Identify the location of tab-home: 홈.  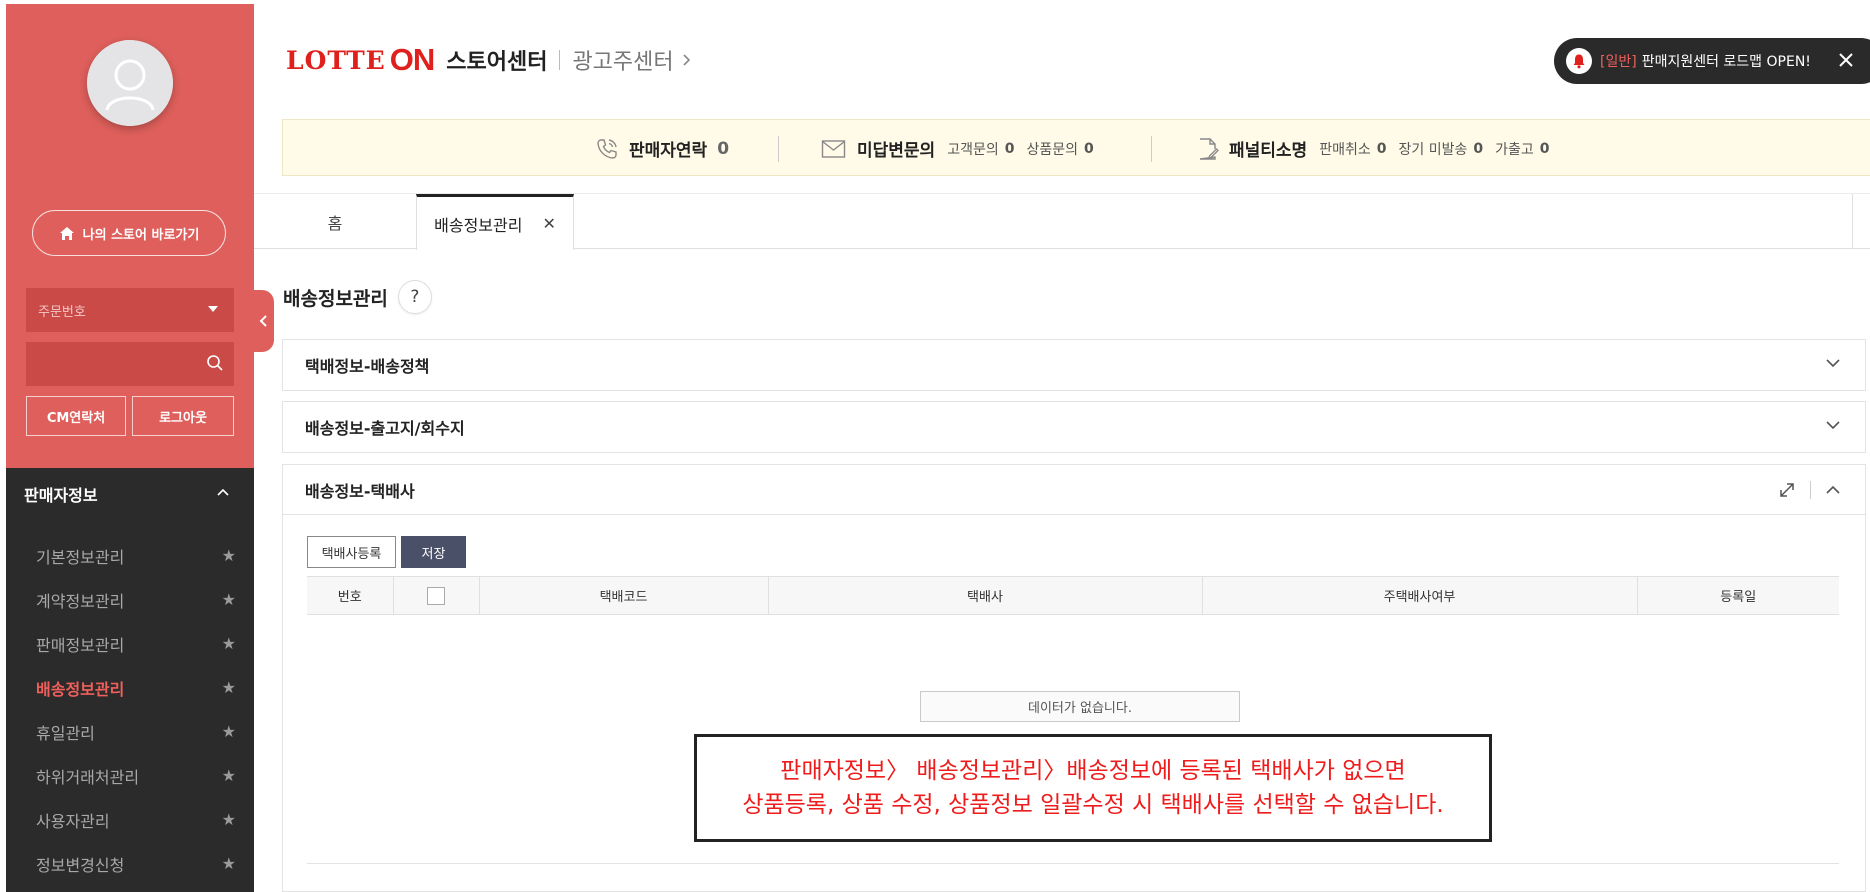
(335, 221).